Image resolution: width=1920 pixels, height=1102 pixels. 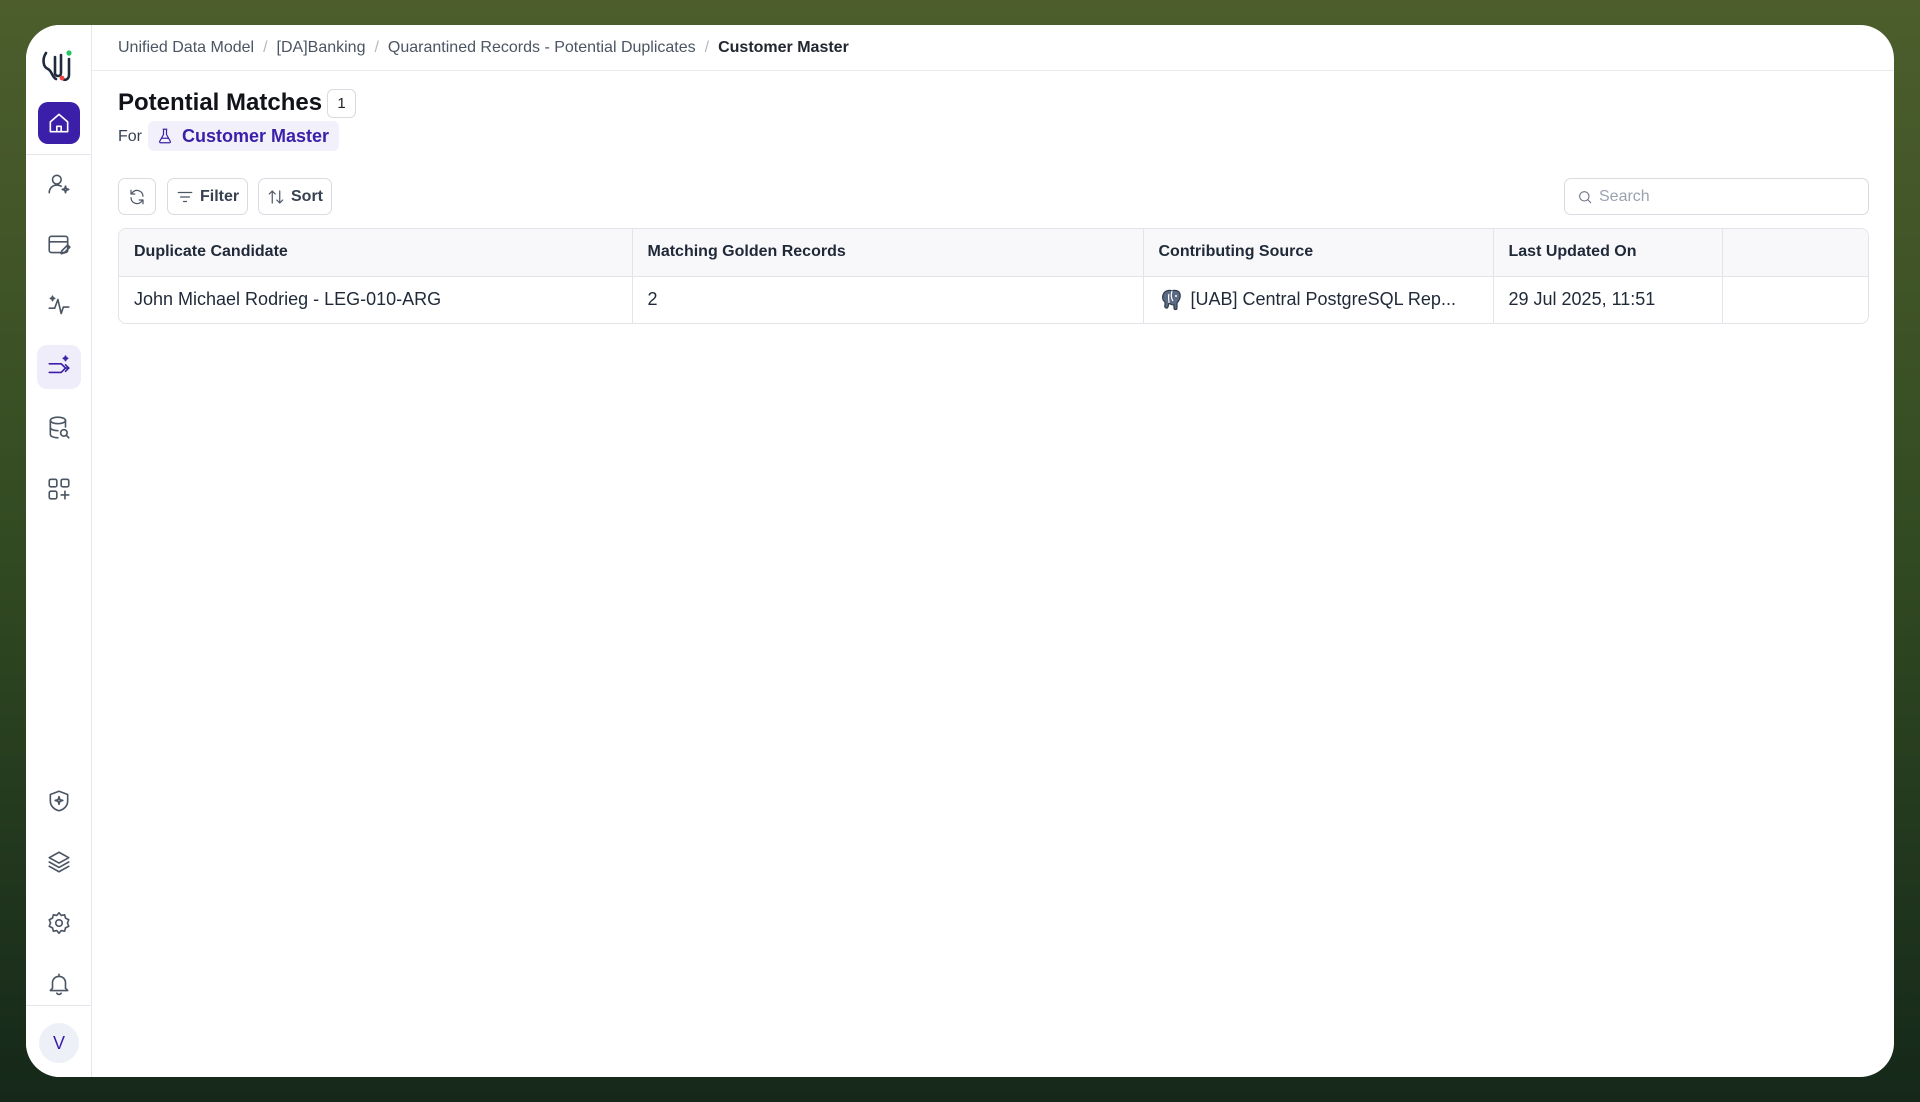 I want to click on sidebar-item-apps, so click(x=59, y=489).